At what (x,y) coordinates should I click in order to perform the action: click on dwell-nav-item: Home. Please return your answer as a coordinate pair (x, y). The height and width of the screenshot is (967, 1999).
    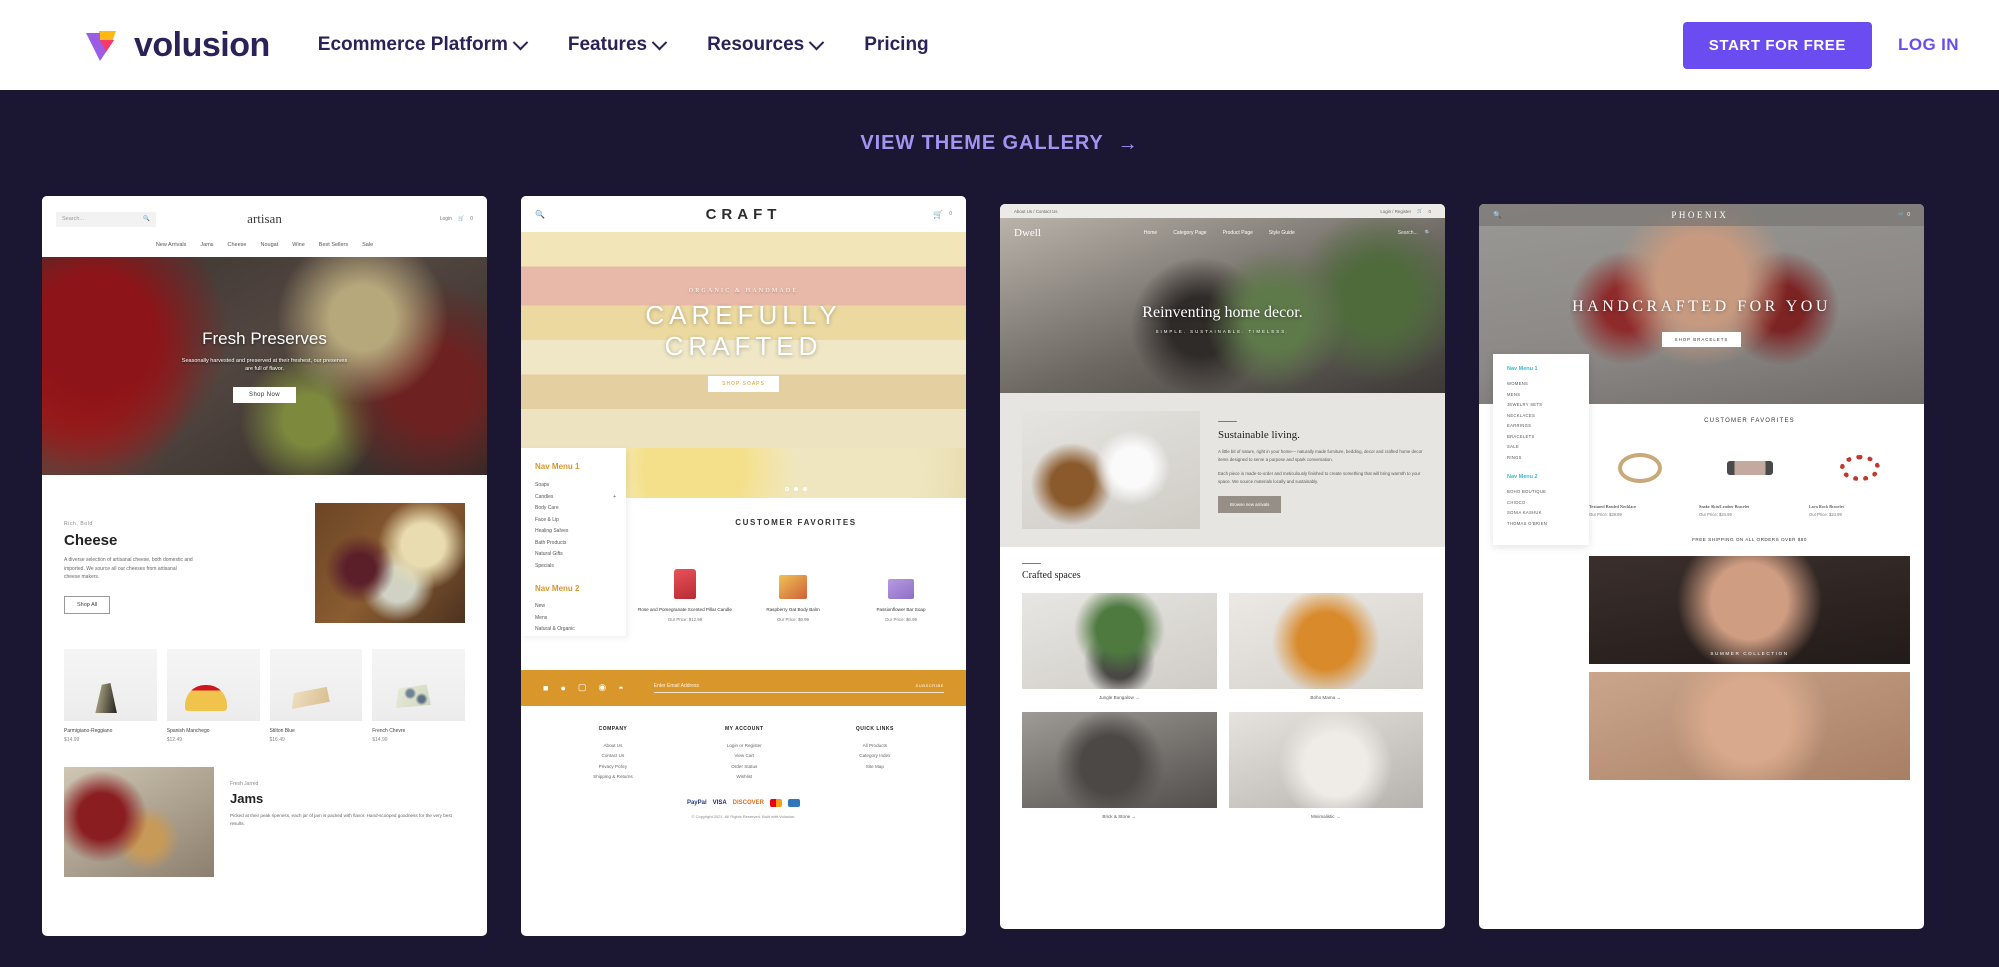
    Looking at the image, I should click on (1150, 233).